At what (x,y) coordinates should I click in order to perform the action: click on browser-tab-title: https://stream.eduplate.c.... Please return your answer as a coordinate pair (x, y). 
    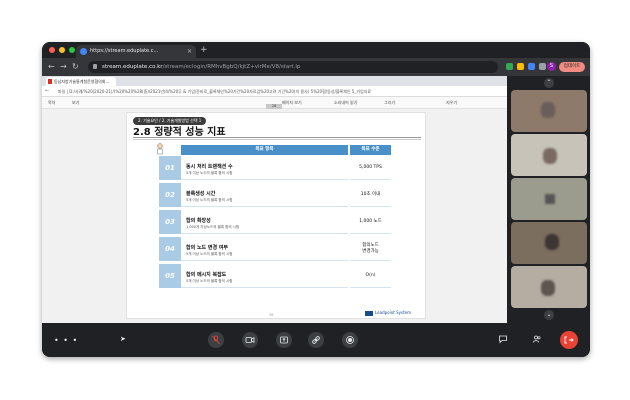
    Looking at the image, I should click on (124, 51).